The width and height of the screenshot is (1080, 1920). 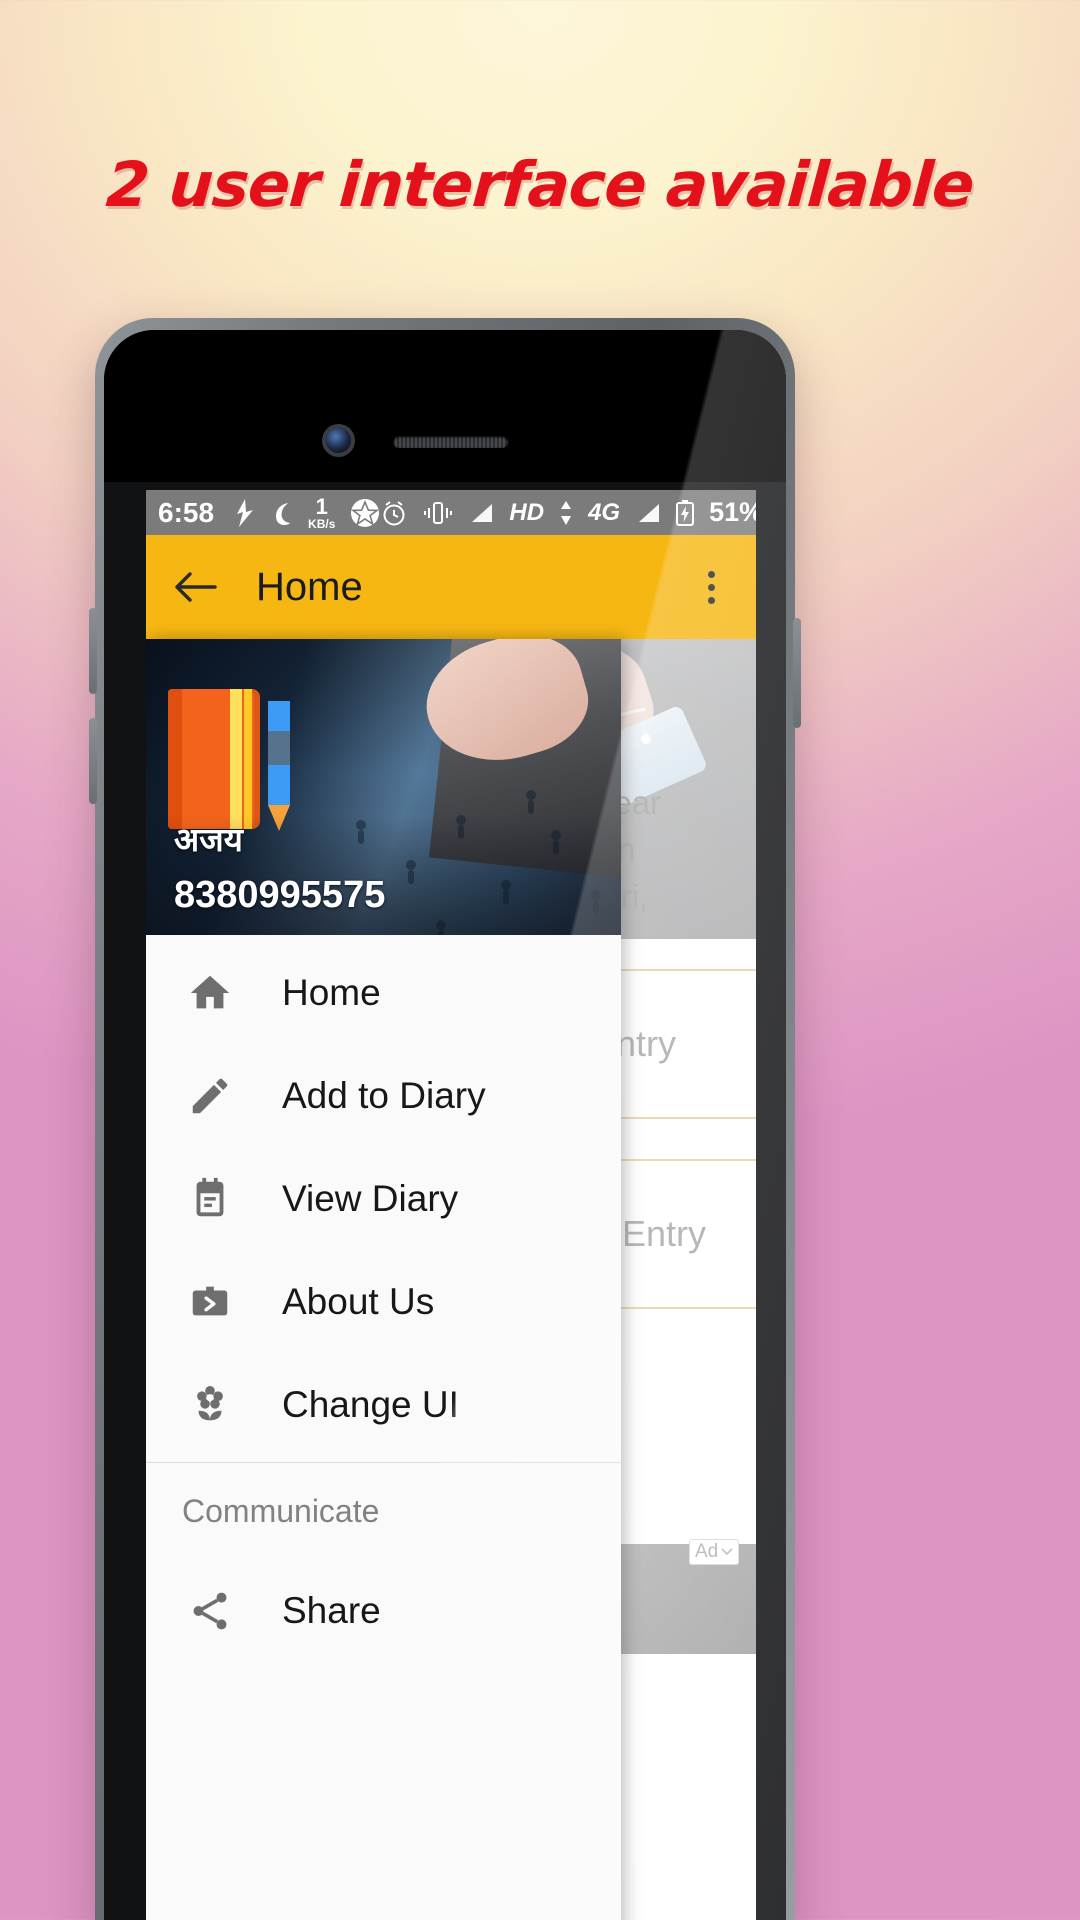 I want to click on phone-top-bezel, so click(x=445, y=406).